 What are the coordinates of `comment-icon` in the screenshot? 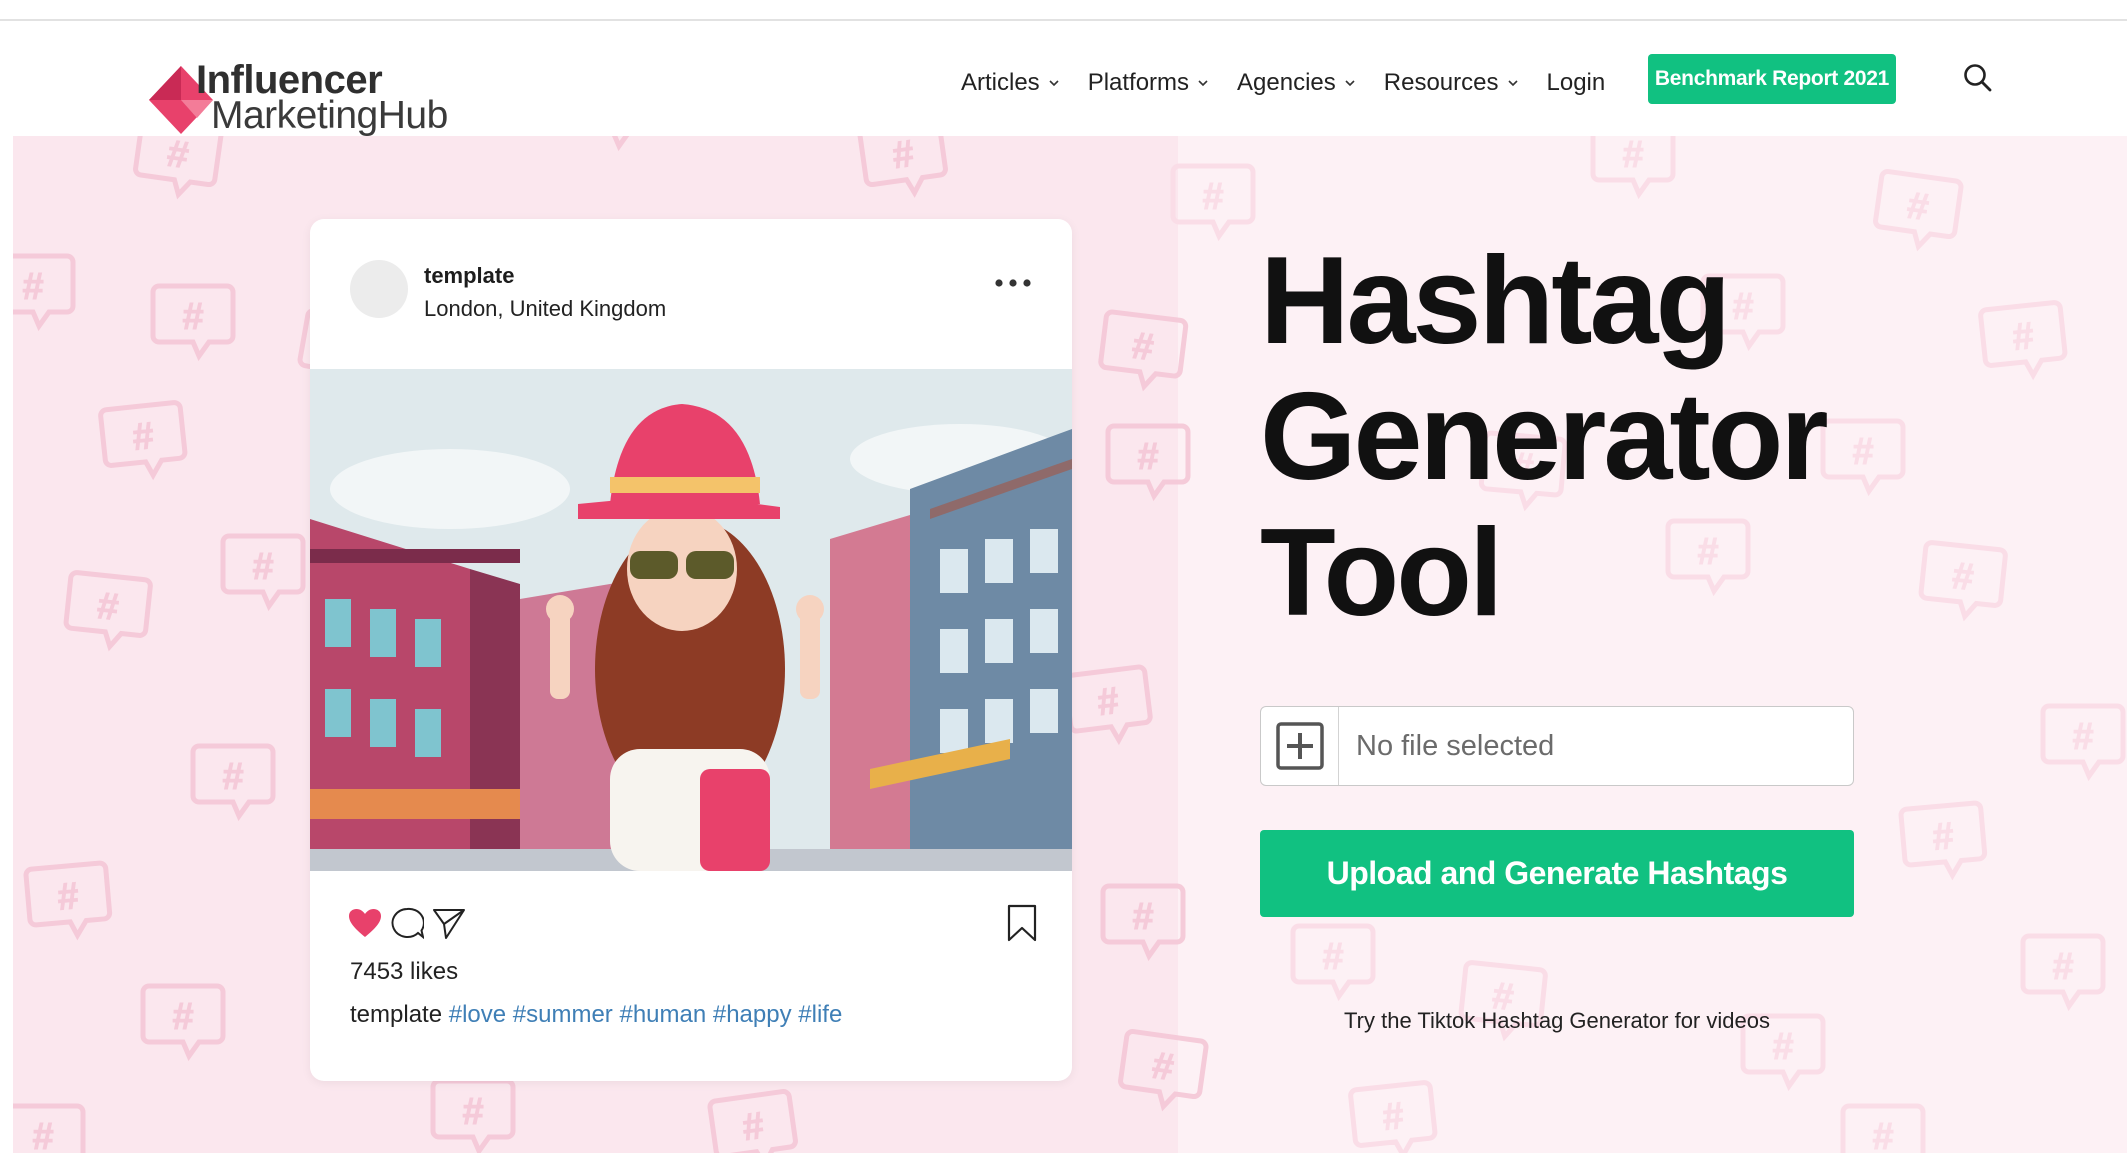 It's located at (407, 924).